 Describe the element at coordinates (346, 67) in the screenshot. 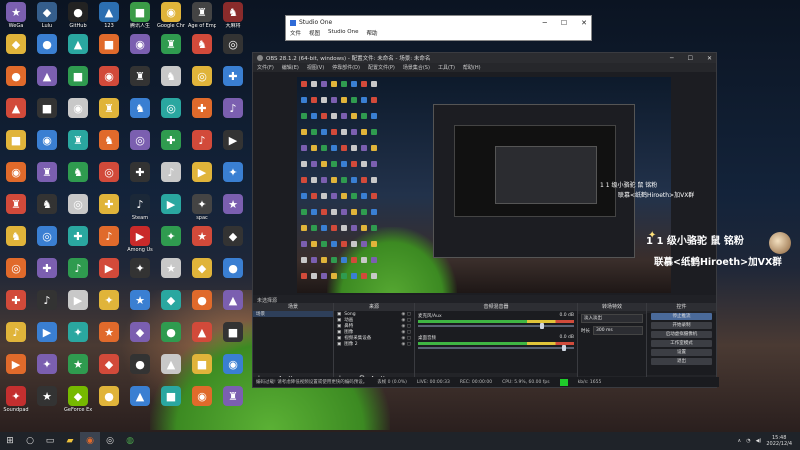

I see `menu-docks: 停靠部件(D)` at that location.